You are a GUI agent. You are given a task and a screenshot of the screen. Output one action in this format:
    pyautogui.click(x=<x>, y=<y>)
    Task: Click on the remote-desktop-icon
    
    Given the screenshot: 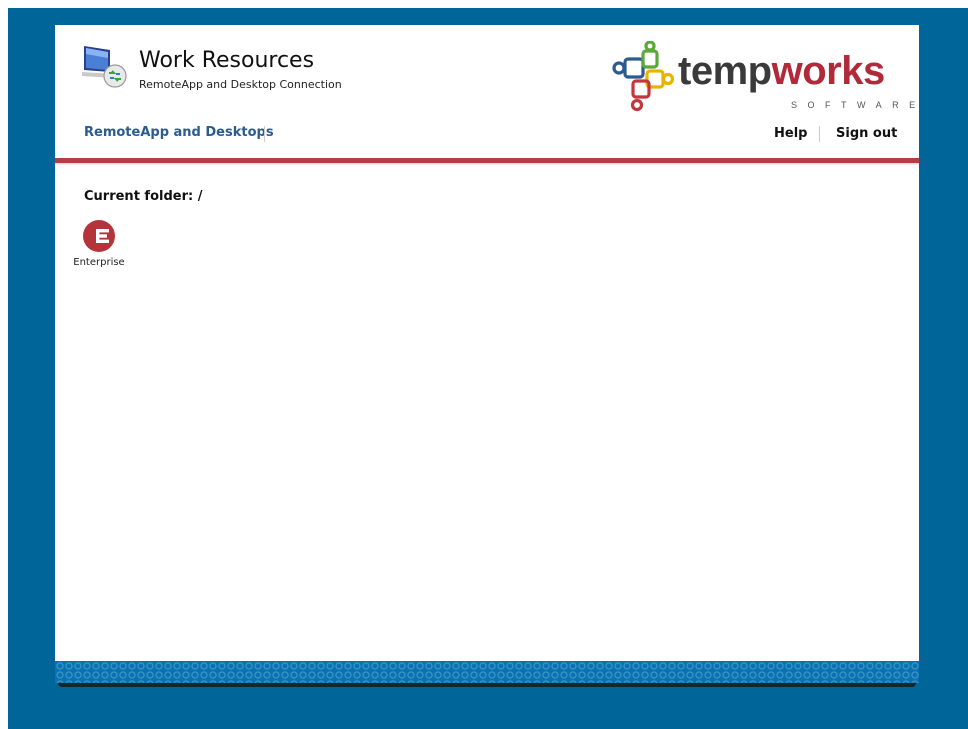 What is the action you would take?
    pyautogui.click(x=104, y=66)
    